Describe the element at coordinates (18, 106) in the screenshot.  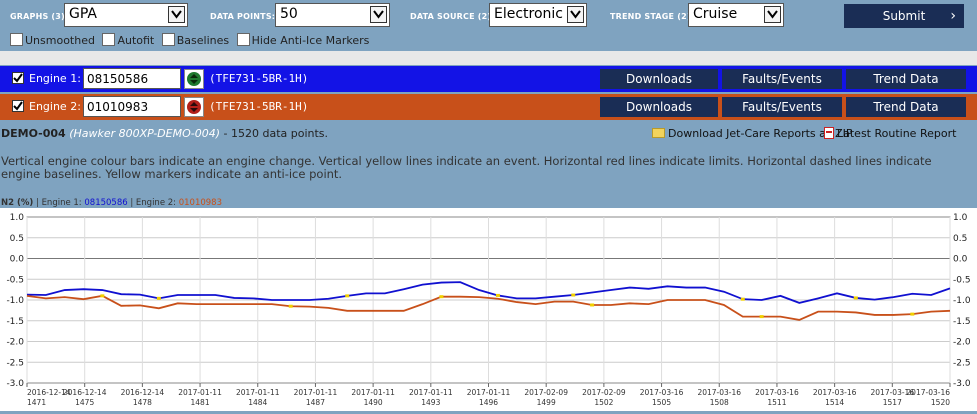
I see `engine-2-checkbox` at that location.